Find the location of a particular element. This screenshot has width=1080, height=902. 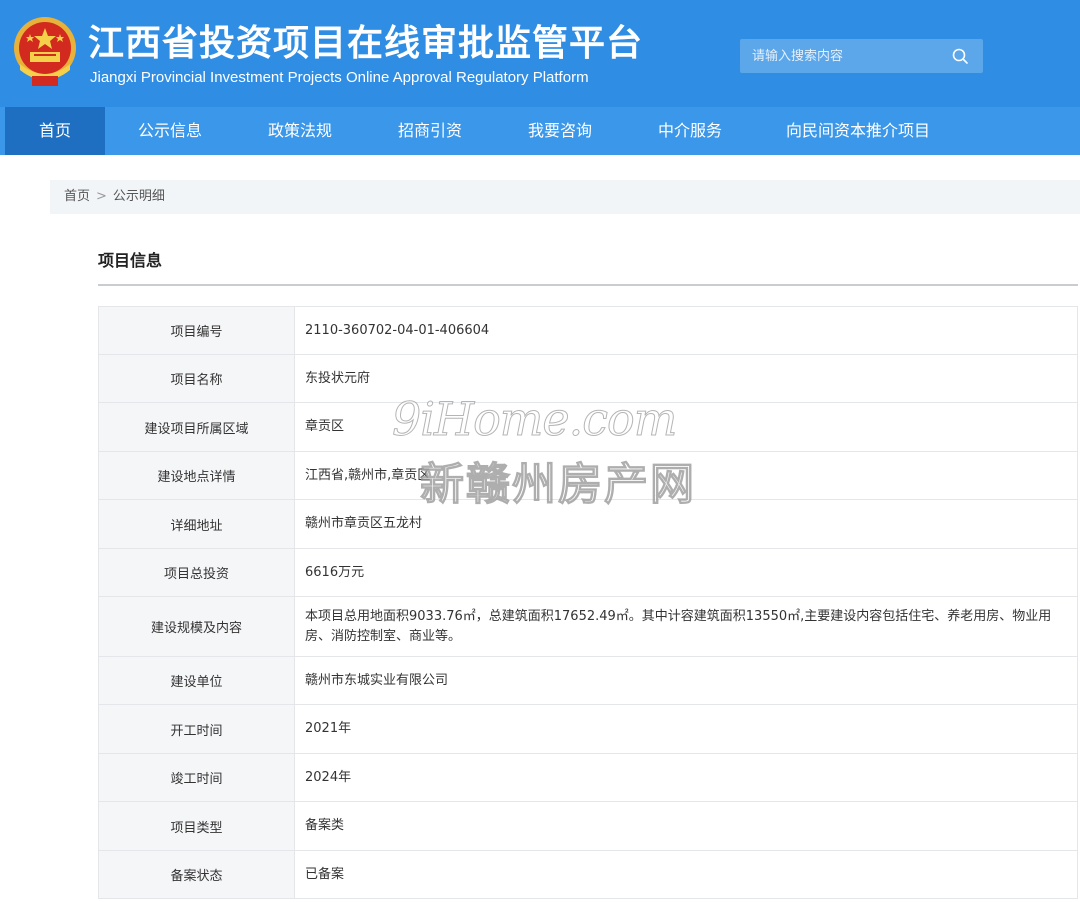

table-row: 项目总投资 6616万元 is located at coordinates (588, 572).